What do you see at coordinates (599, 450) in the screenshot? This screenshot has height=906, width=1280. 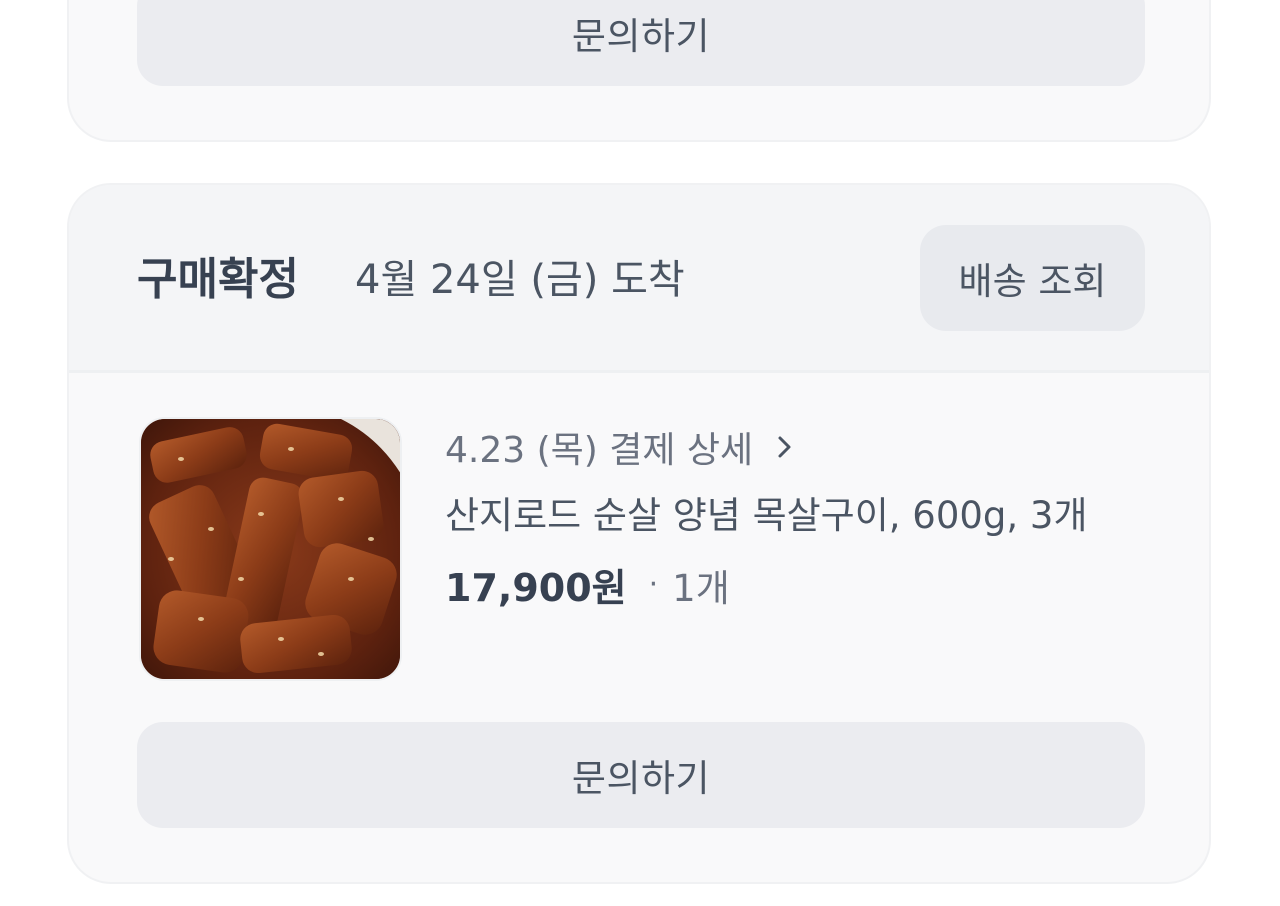 I see `payment-detail-label: 4.23 (목) 결제 상세` at bounding box center [599, 450].